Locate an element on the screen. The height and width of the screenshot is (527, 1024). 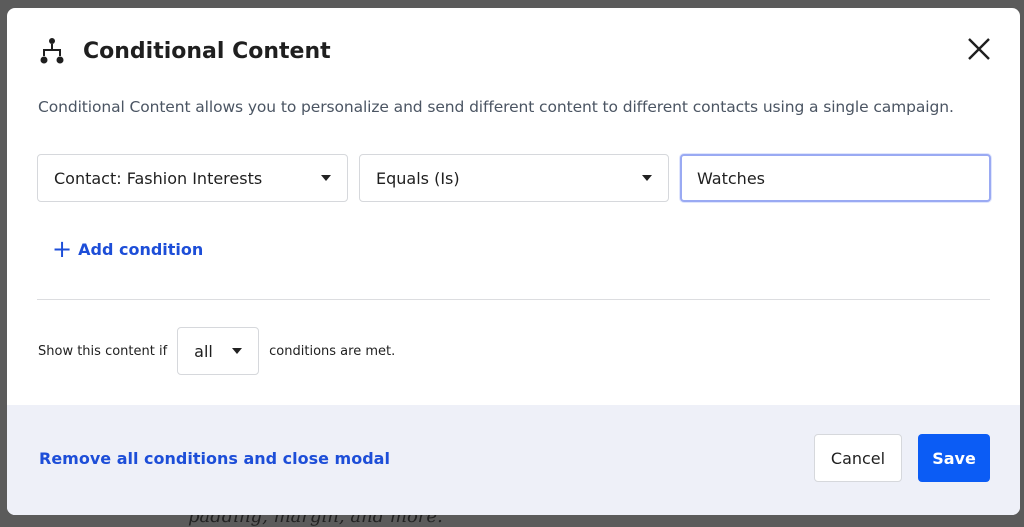
condition-value-input is located at coordinates (835, 178).